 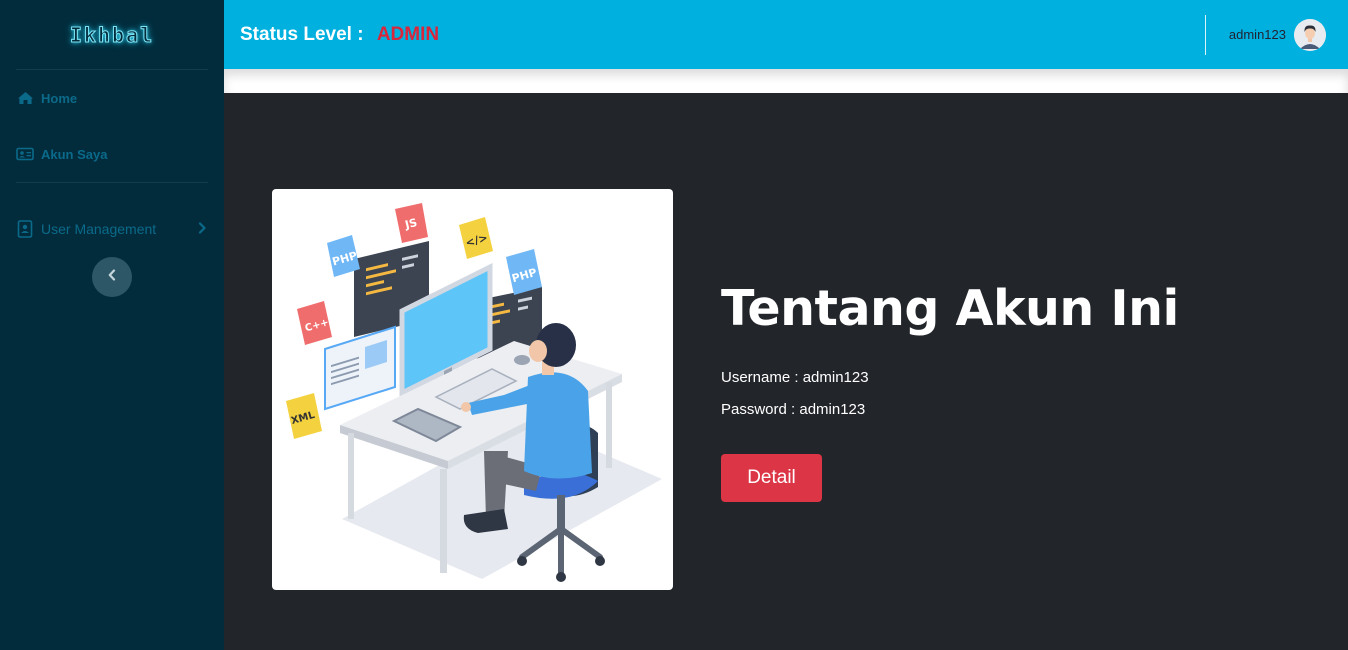 What do you see at coordinates (408, 34) in the screenshot?
I see `status-level-value: ADMIN` at bounding box center [408, 34].